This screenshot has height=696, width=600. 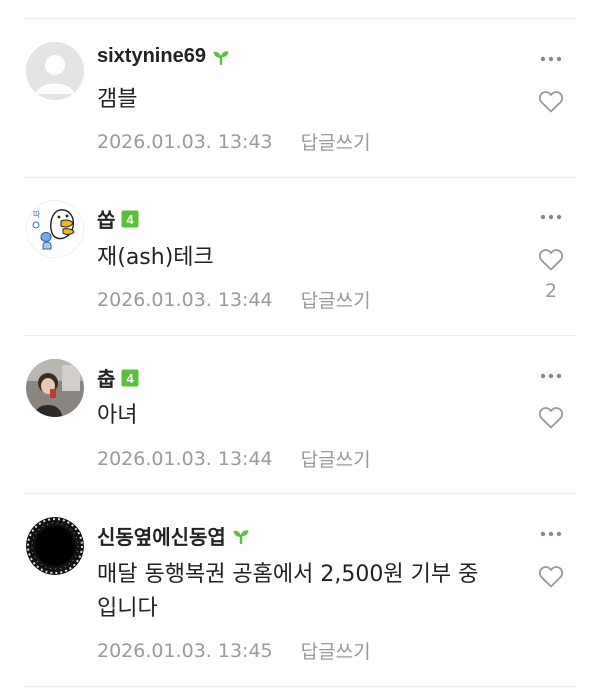 I want to click on comment-text: 아녀, so click(x=117, y=415).